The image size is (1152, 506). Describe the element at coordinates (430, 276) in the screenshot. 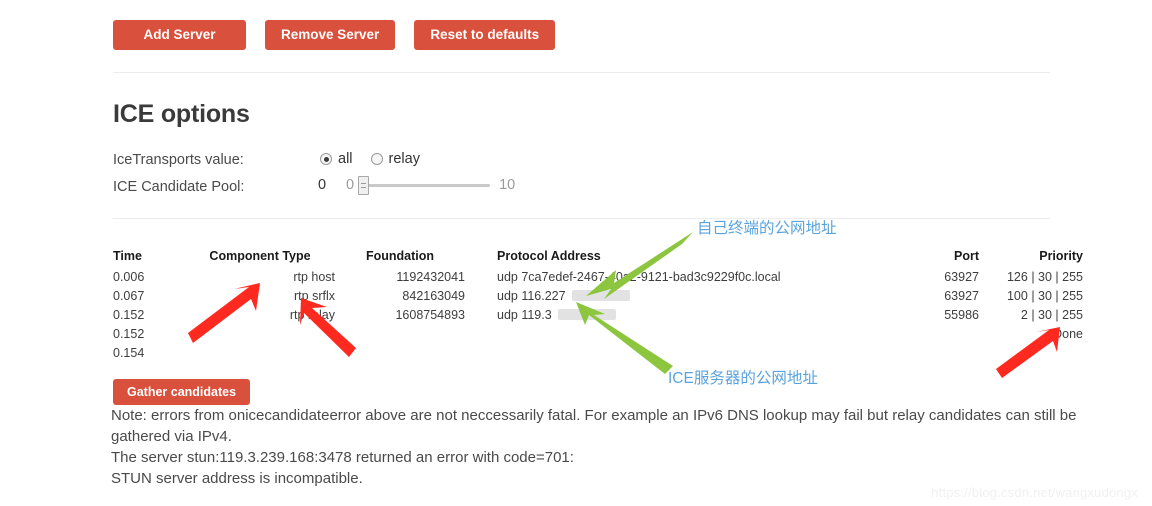

I see `cell-foundation: 1192432041` at that location.